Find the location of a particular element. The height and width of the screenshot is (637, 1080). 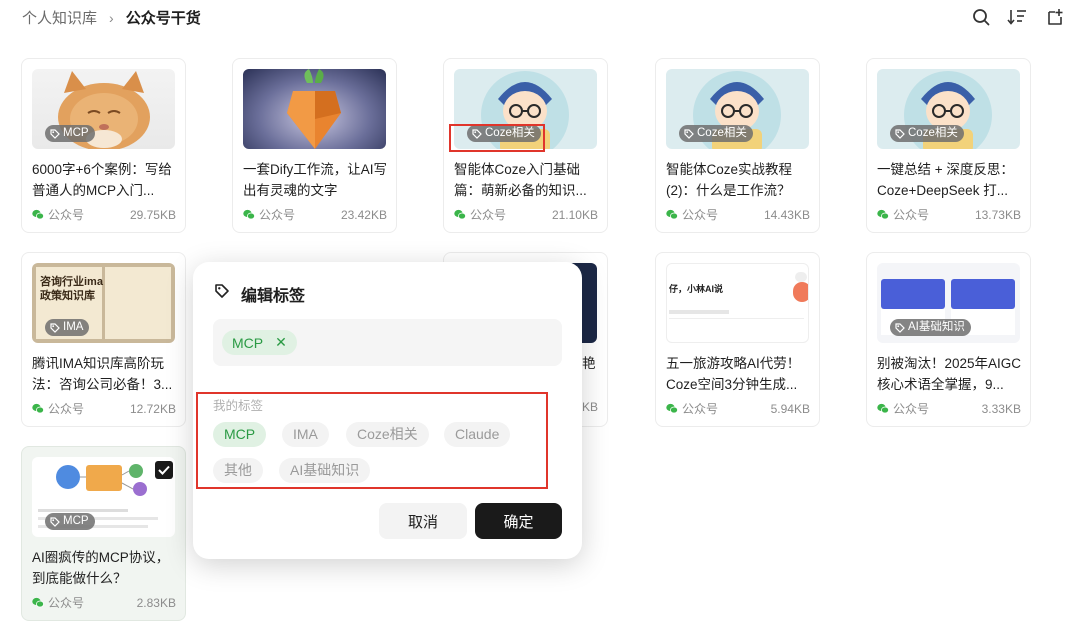

card-size: 12.72KB is located at coordinates (152, 408).